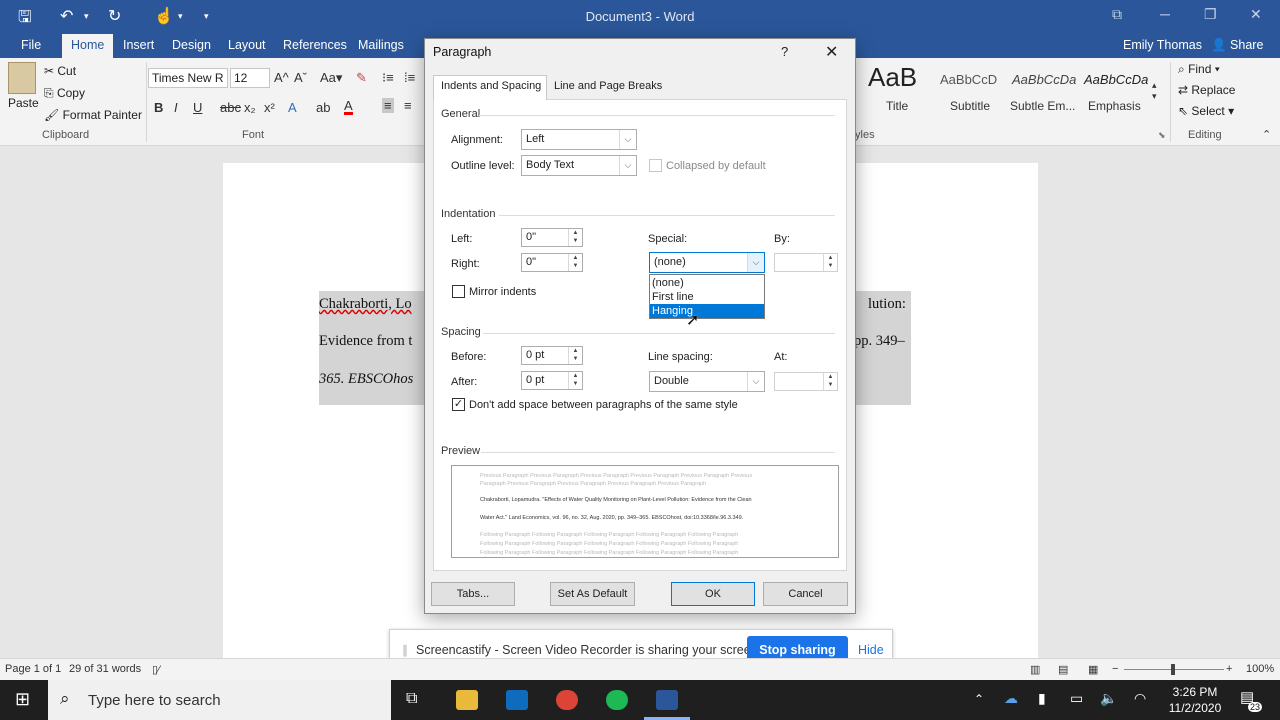  What do you see at coordinates (158, 107) in the screenshot?
I see `bold-icon: B` at bounding box center [158, 107].